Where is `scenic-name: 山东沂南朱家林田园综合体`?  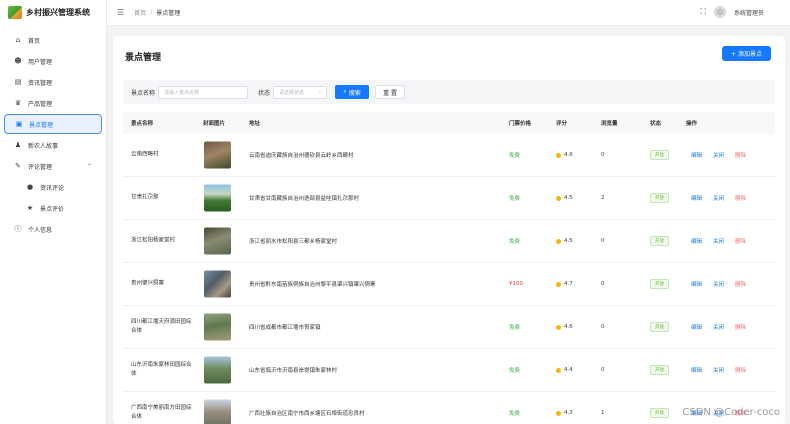
scenic-name: 山东沂南朱家林田园综合体 is located at coordinates (161, 369).